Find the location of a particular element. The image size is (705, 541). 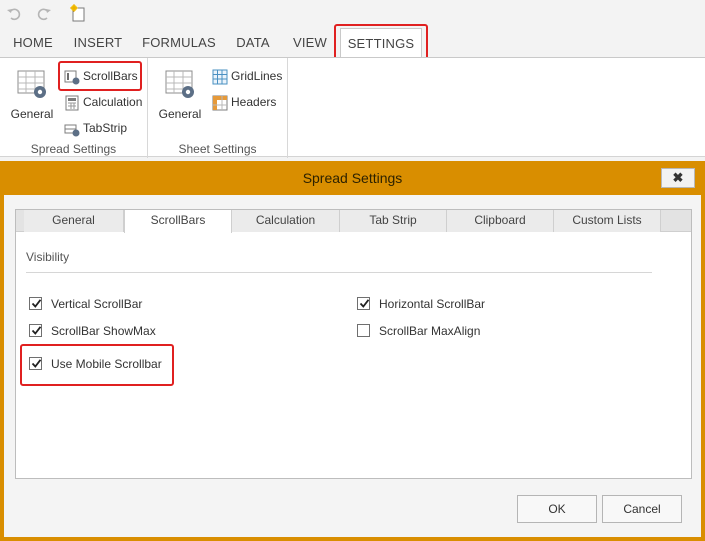

scrollbar-maxalign-checkbox: ScrollBar MaxAlign is located at coordinates (418, 331).